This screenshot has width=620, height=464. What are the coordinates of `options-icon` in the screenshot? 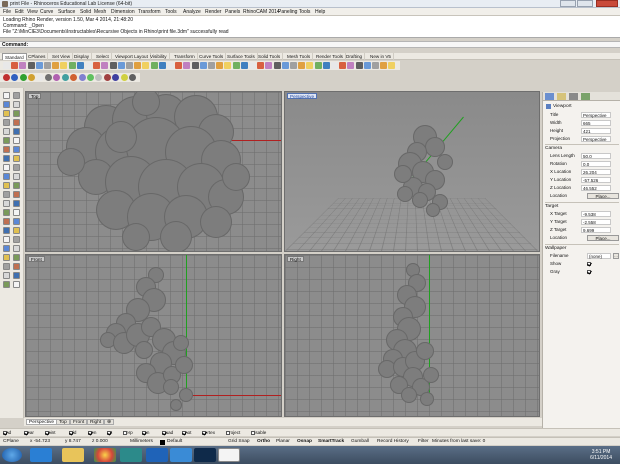 It's located at (334, 65).